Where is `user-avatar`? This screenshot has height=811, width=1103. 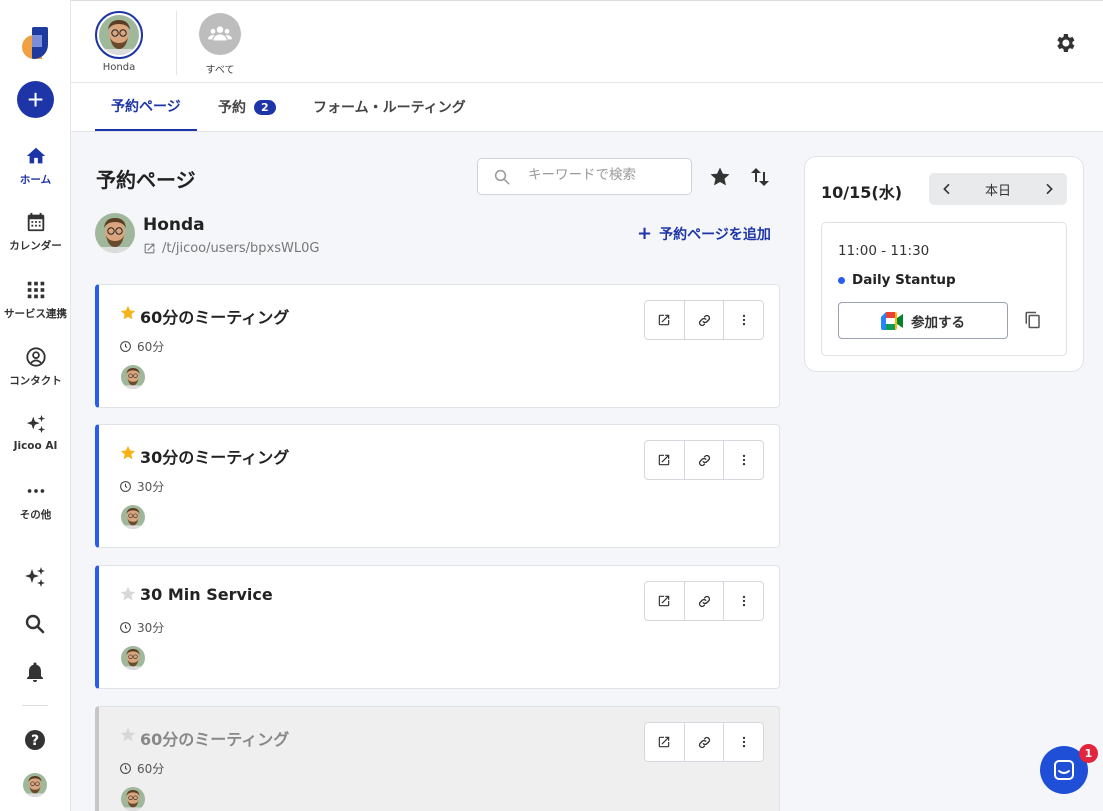 user-avatar is located at coordinates (35, 785).